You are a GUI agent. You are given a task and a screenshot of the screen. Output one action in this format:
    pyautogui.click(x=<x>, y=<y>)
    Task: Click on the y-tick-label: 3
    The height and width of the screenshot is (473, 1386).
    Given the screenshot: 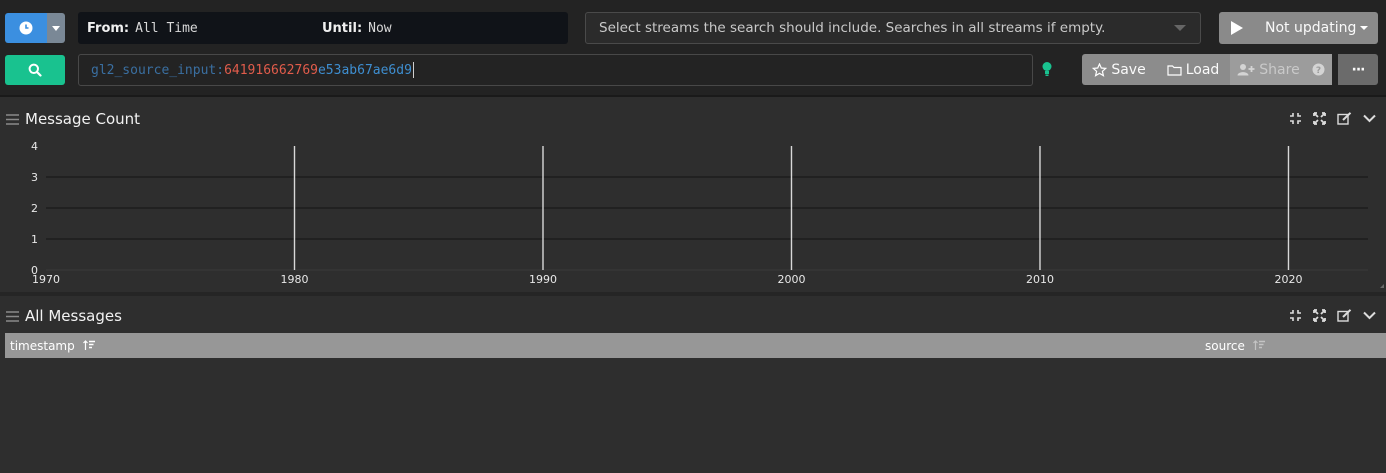 What is the action you would take?
    pyautogui.click(x=34, y=177)
    